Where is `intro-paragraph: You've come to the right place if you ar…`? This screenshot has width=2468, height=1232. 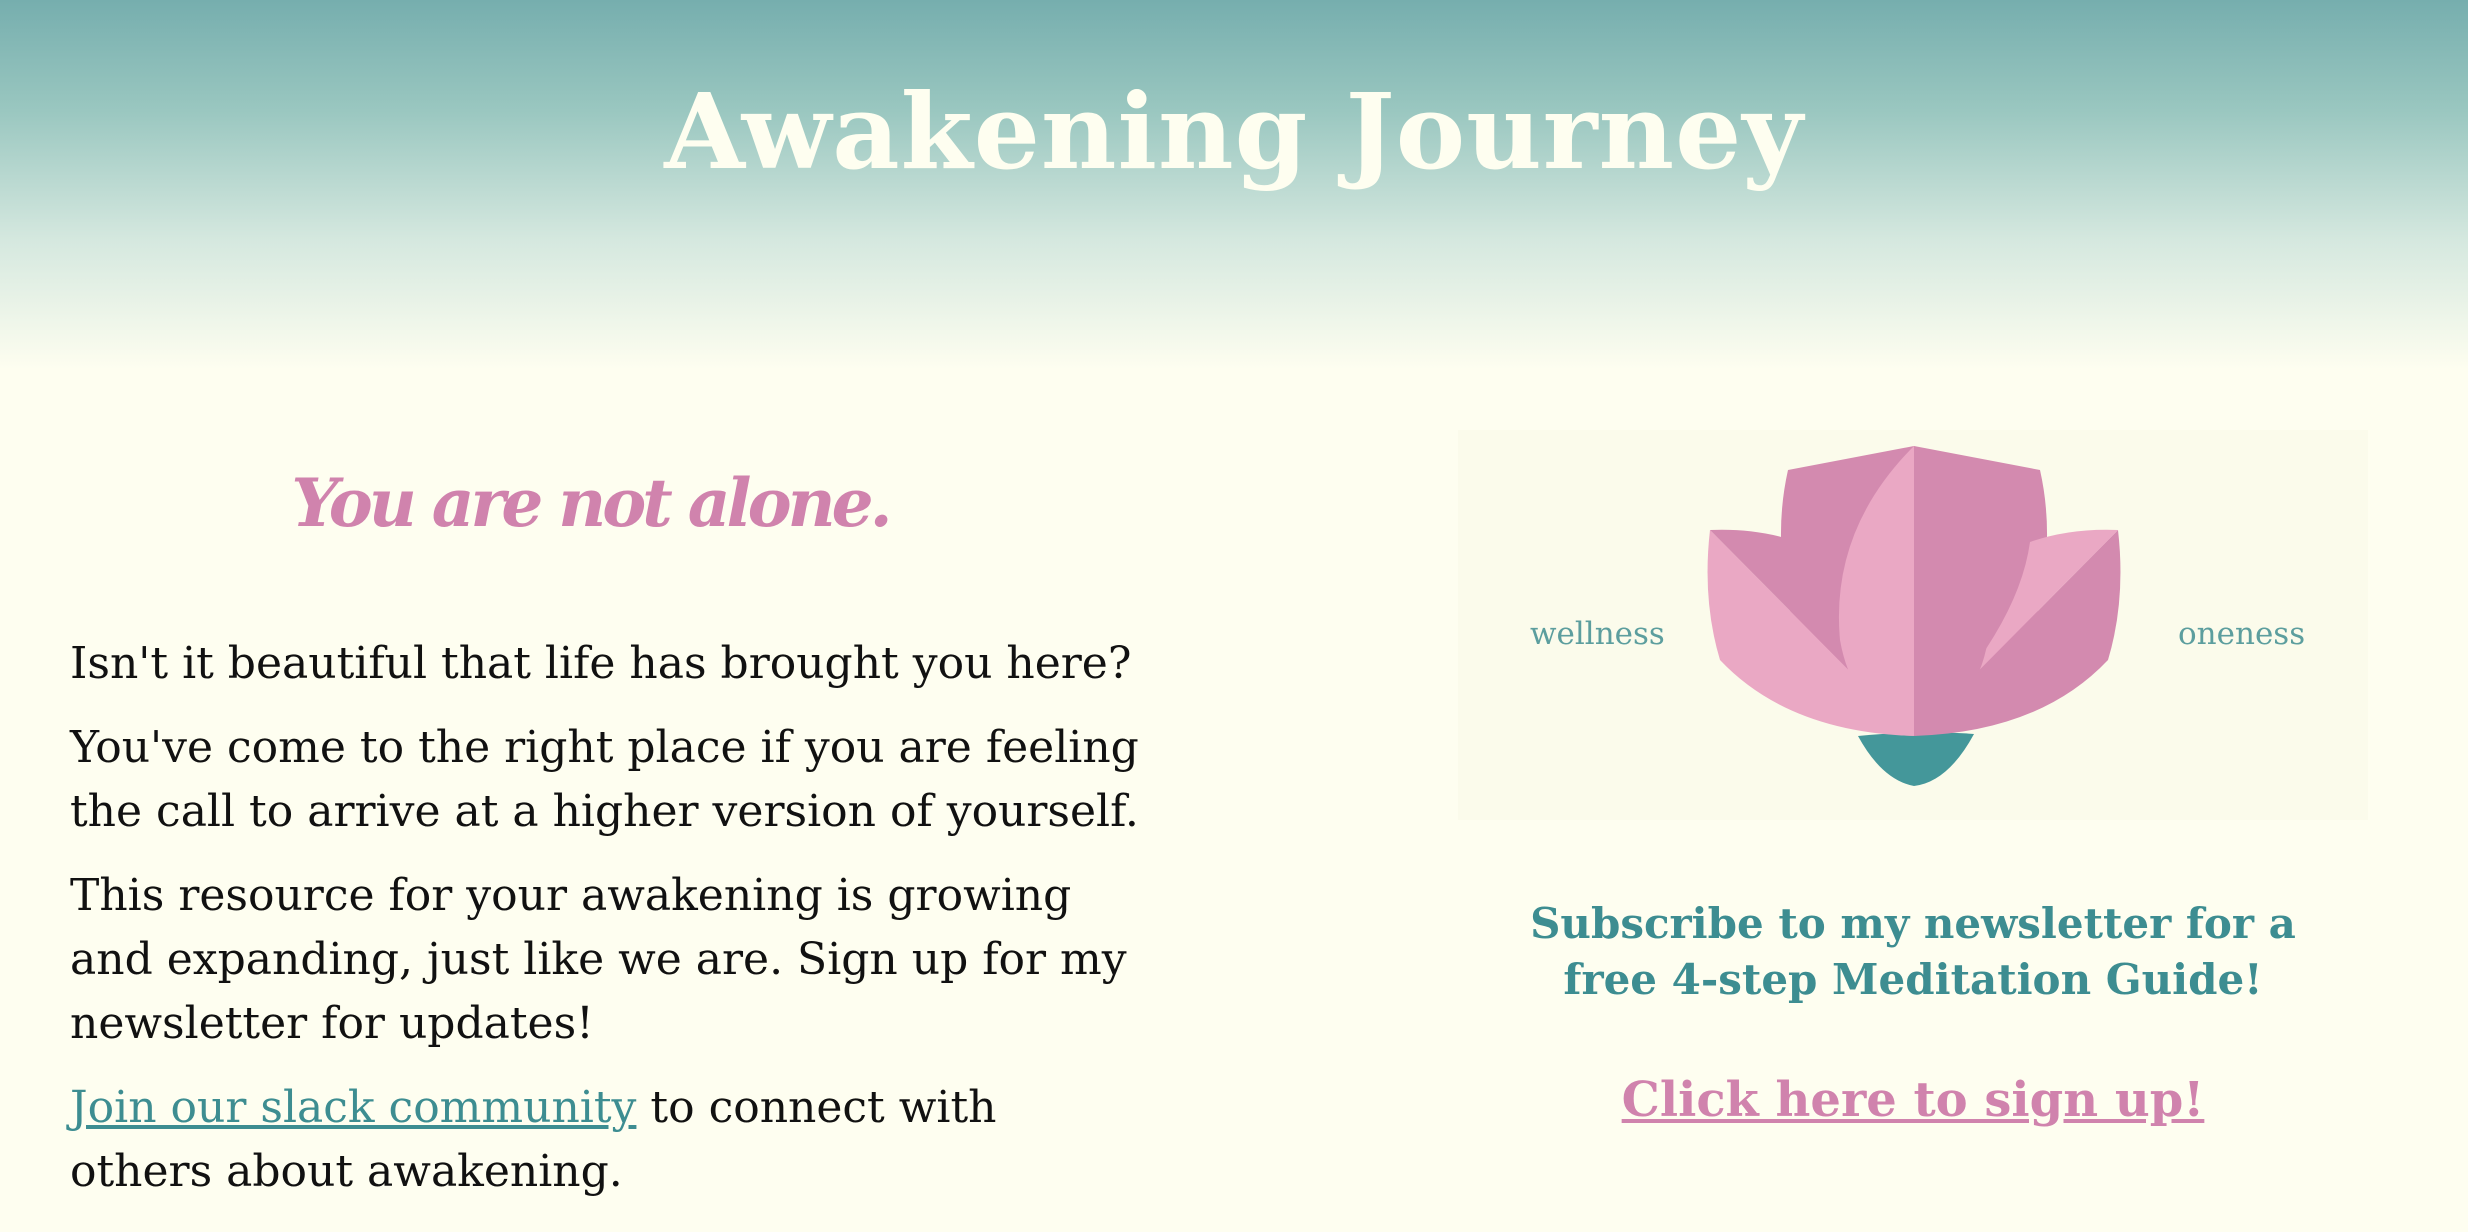 intro-paragraph: You've come to the right place if you ar… is located at coordinates (604, 779).